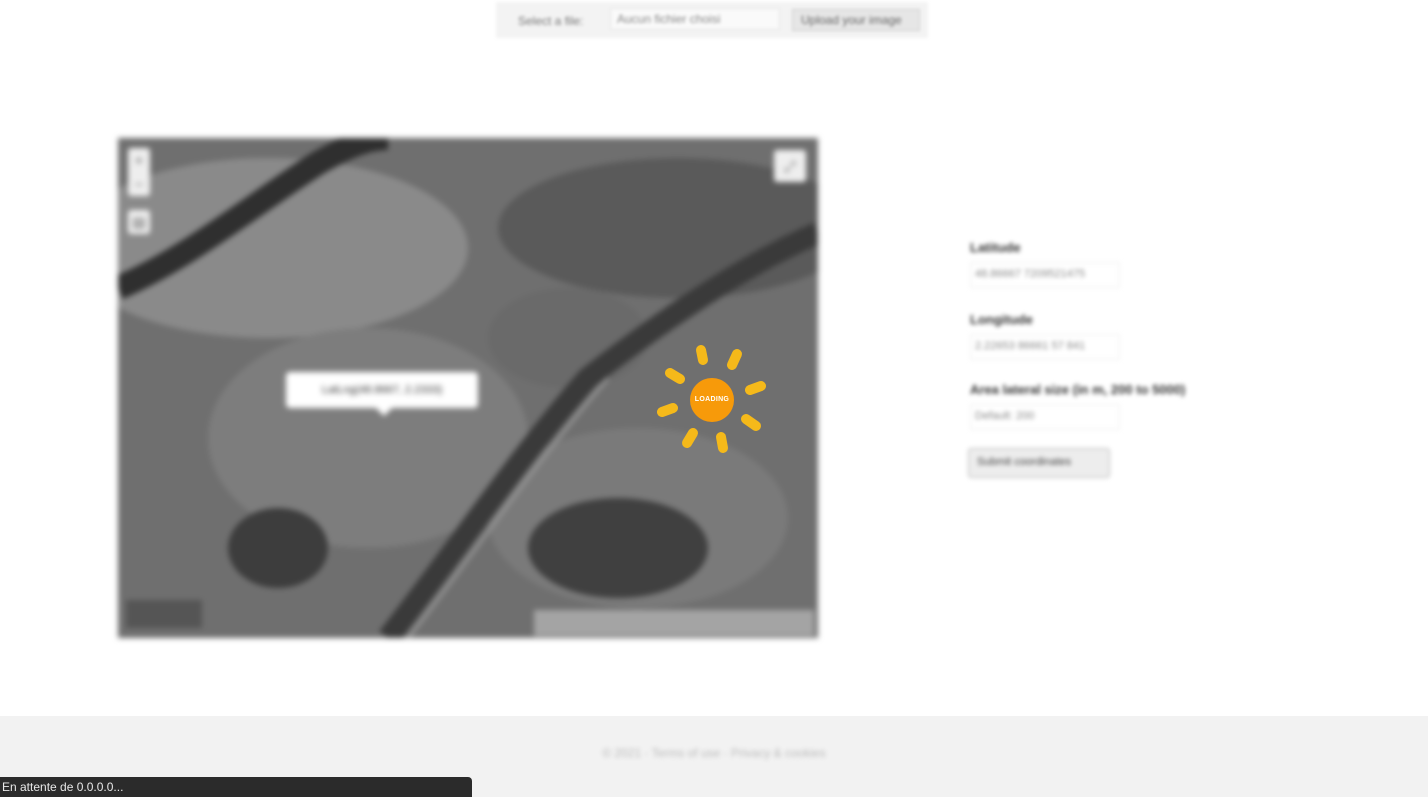 This screenshot has height=797, width=1428. I want to click on upload-button: Upload your image, so click(856, 20).